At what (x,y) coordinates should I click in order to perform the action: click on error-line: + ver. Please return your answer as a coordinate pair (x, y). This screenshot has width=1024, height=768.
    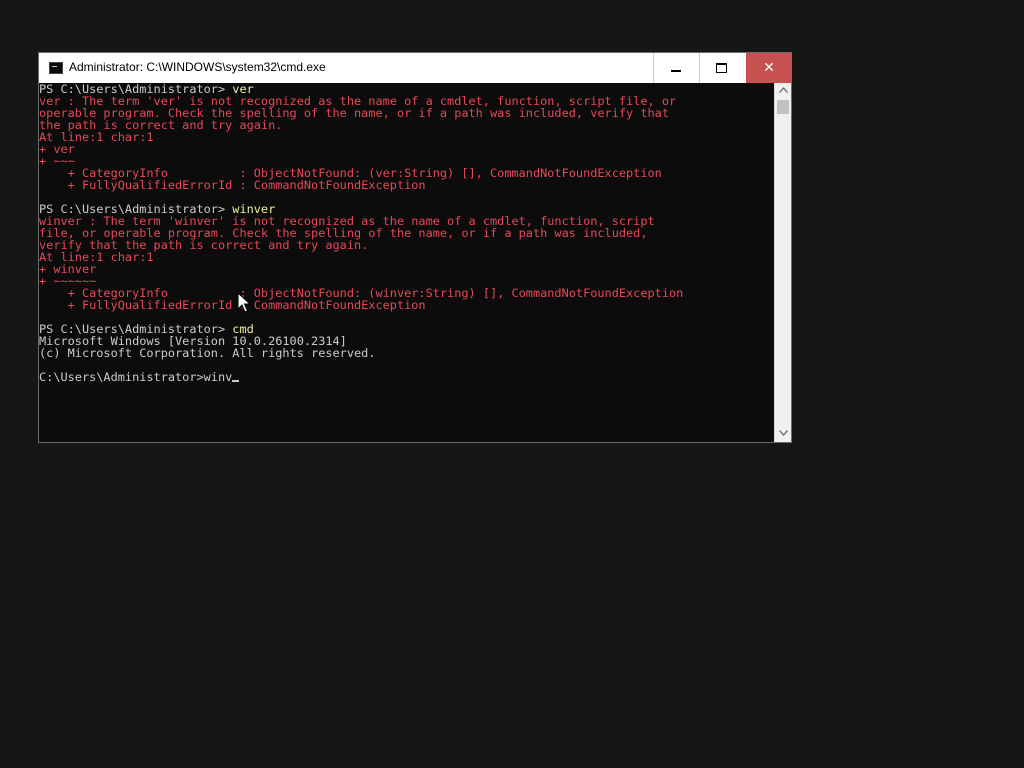
    Looking at the image, I should click on (57, 149).